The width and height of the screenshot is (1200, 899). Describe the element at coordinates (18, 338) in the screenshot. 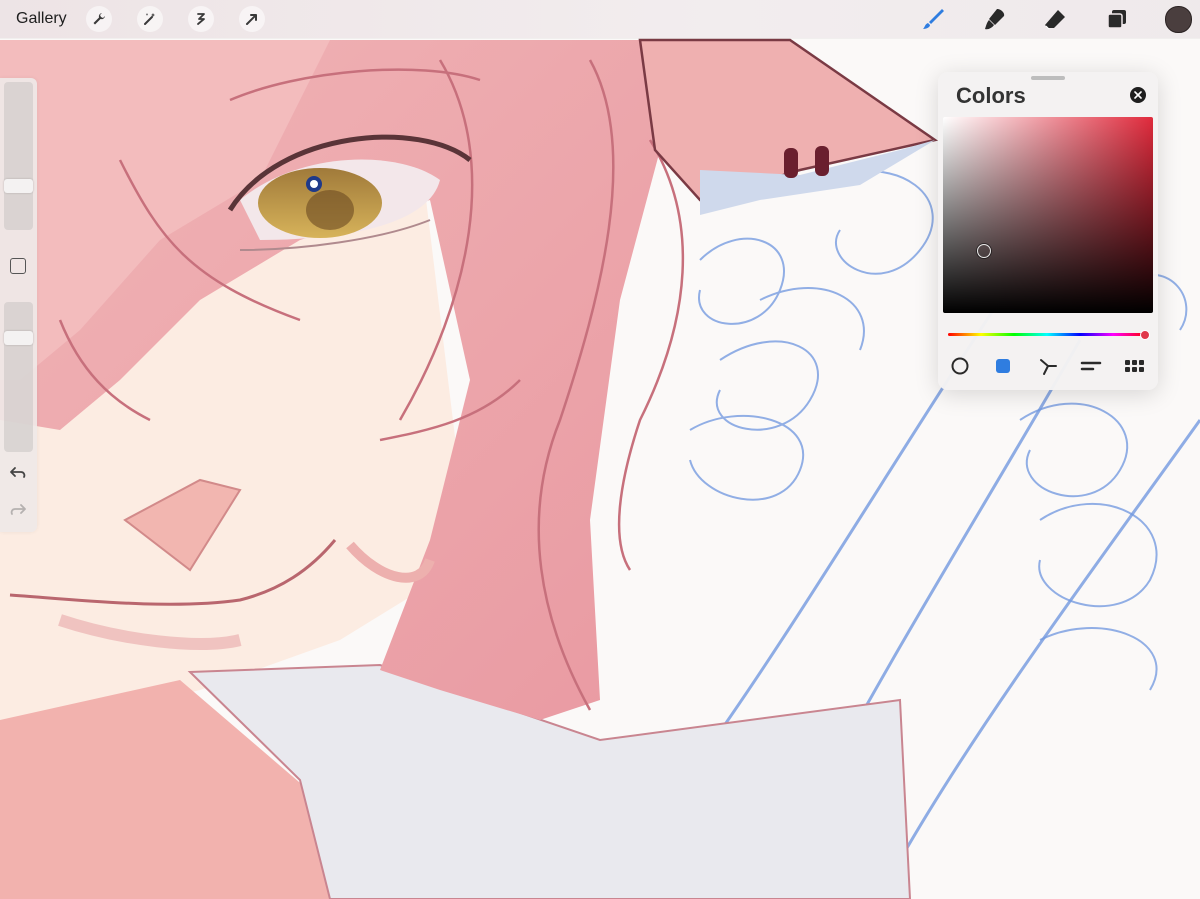

I see `opacity-thumb` at that location.